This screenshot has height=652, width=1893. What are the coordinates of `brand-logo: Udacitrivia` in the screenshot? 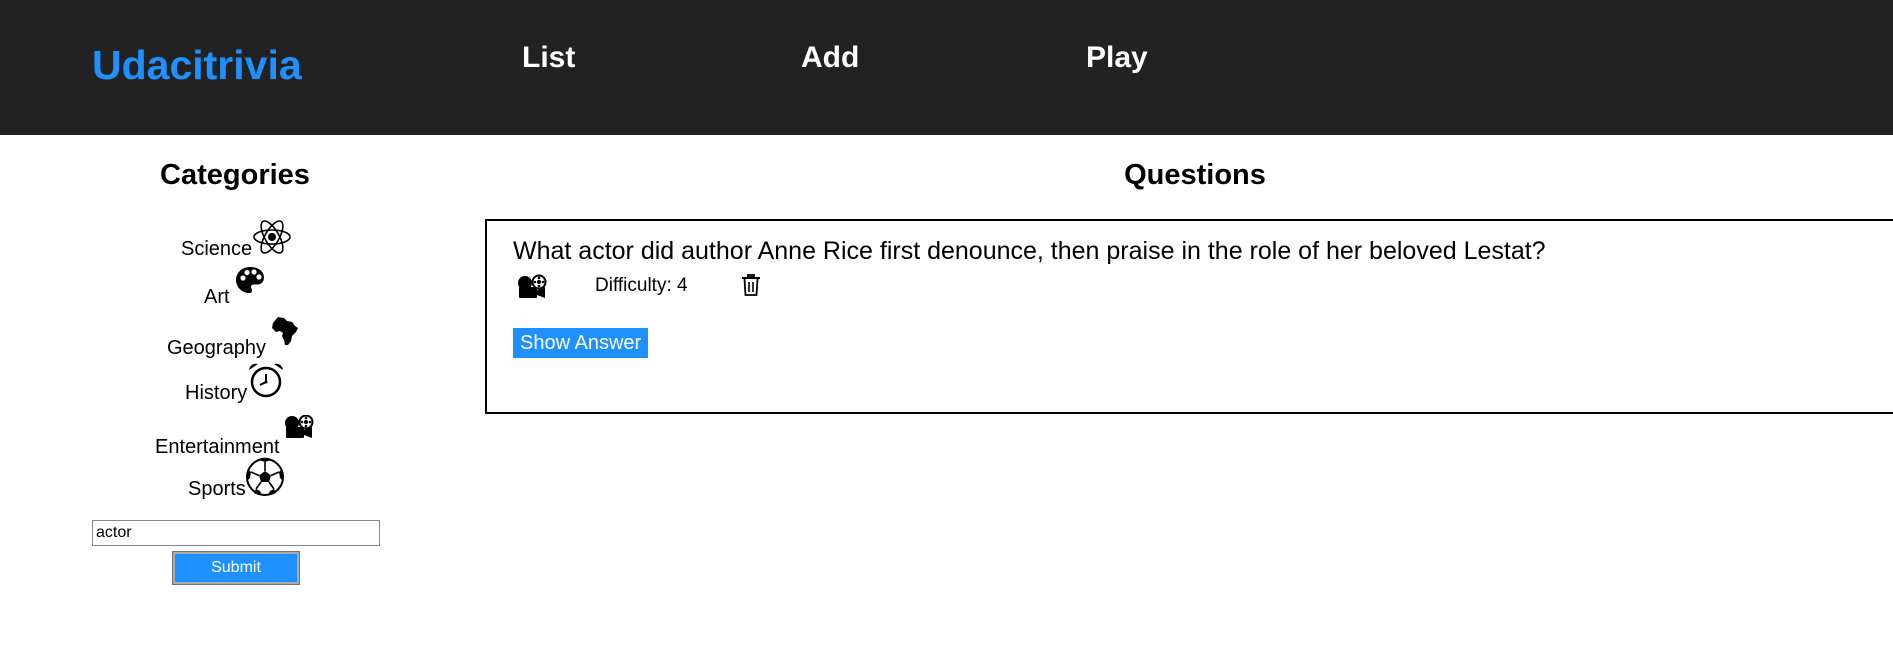 It's located at (197, 65).